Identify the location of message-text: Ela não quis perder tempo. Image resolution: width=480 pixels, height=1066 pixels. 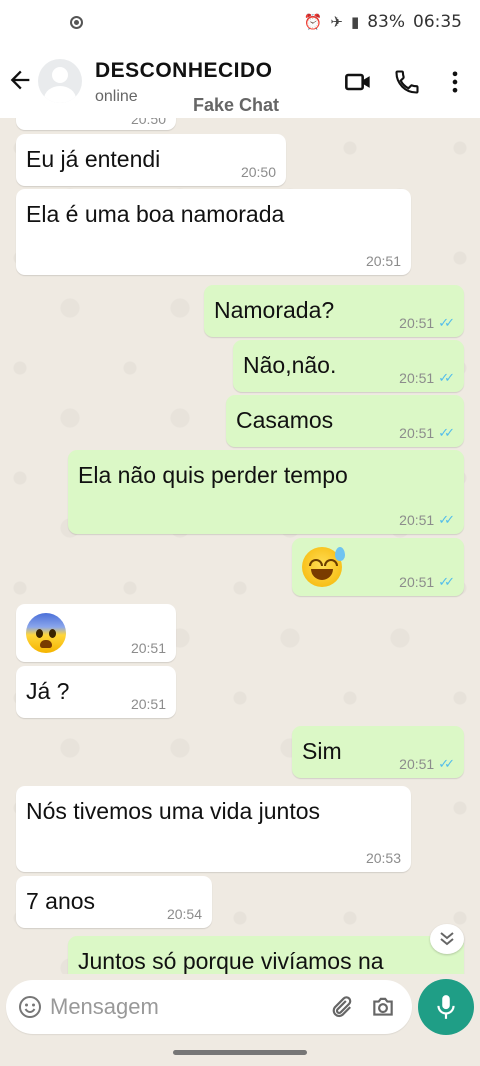
(213, 475).